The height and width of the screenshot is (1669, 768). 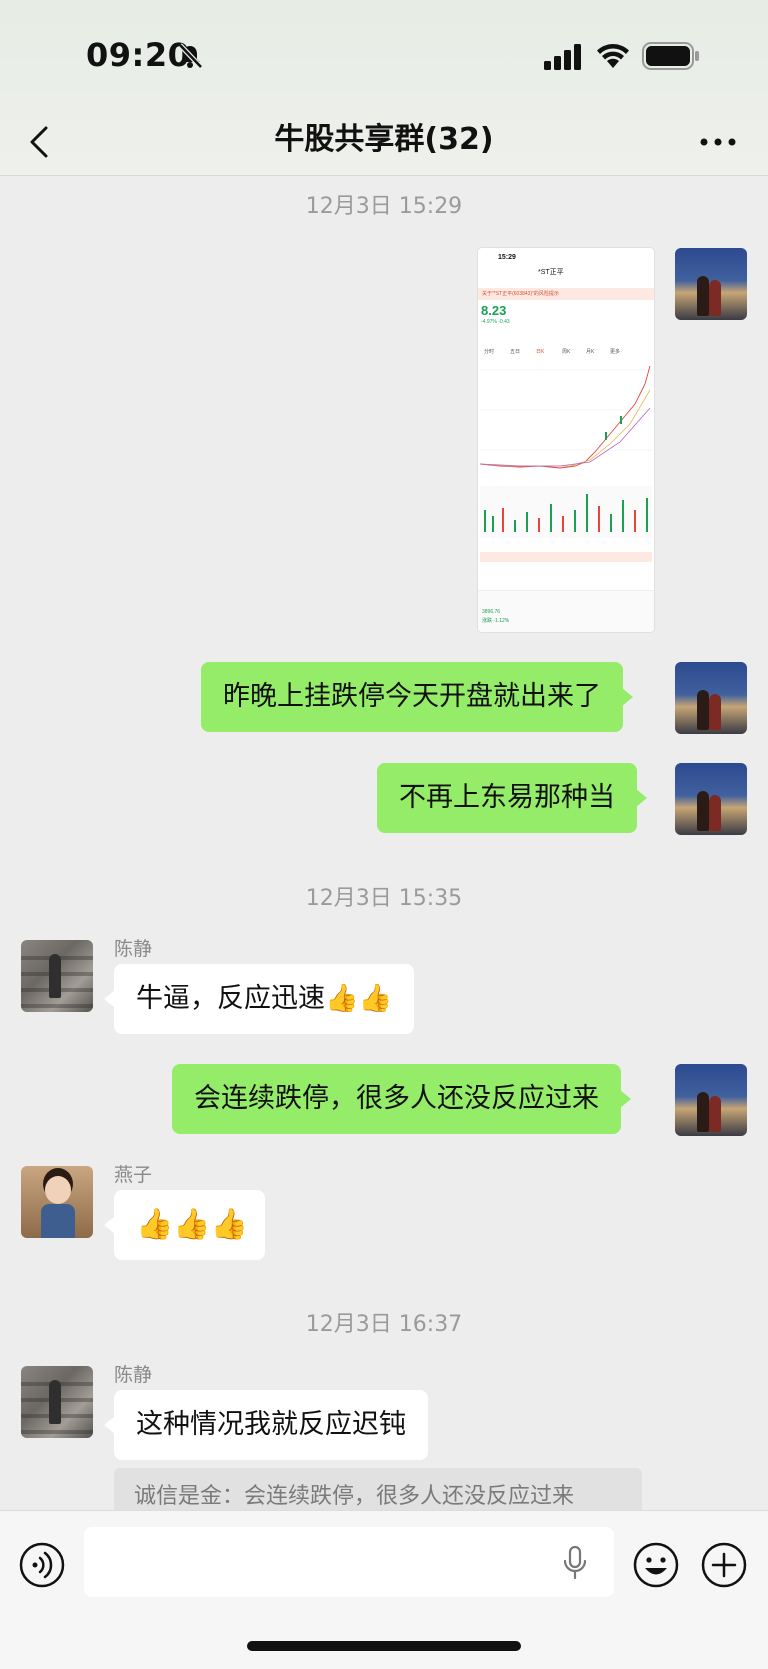 I want to click on message-bubble-other: 牛逼，反应迅速👍👍, so click(x=259, y=999).